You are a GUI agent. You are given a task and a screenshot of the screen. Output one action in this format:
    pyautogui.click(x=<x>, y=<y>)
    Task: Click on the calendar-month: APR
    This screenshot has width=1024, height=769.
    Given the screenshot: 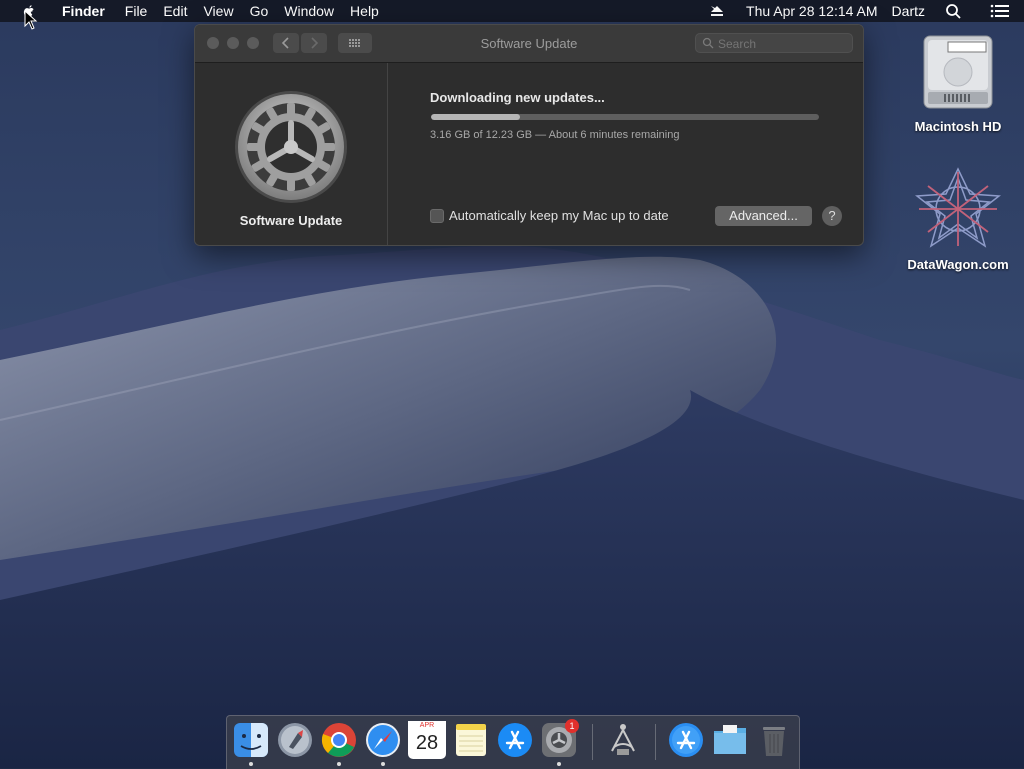 What is the action you would take?
    pyautogui.click(x=427, y=725)
    